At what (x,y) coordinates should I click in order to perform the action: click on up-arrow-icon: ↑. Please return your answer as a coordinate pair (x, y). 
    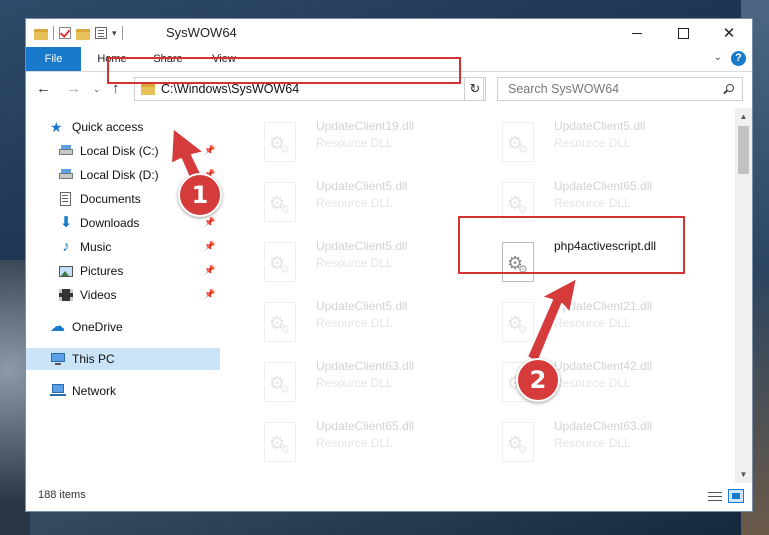
    Looking at the image, I should click on (116, 88).